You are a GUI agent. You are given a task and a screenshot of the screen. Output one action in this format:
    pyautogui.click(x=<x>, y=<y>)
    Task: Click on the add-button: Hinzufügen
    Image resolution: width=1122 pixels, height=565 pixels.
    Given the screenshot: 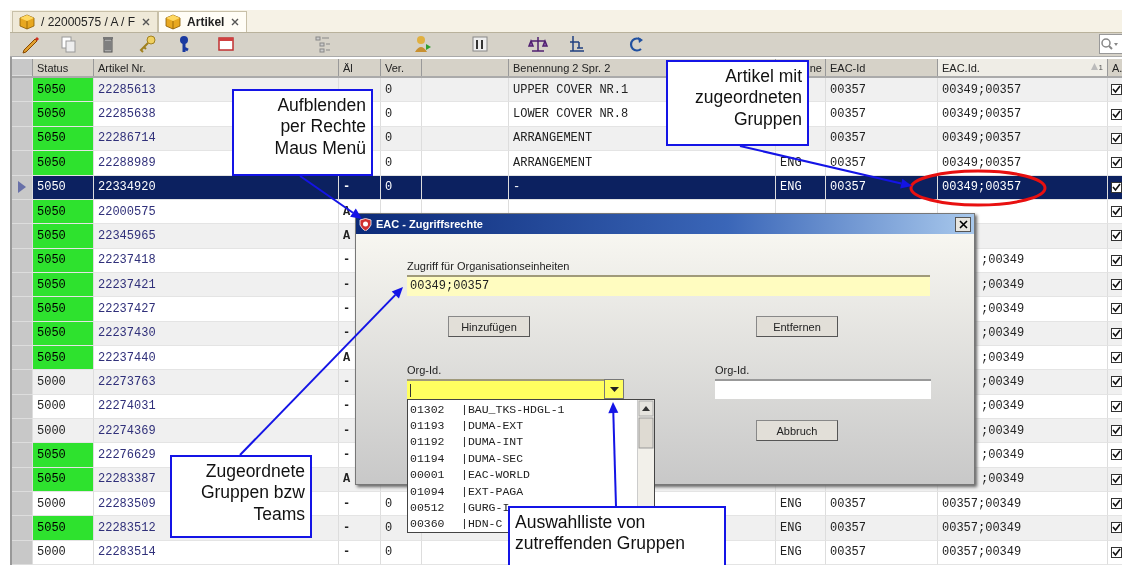 What is the action you would take?
    pyautogui.click(x=489, y=326)
    